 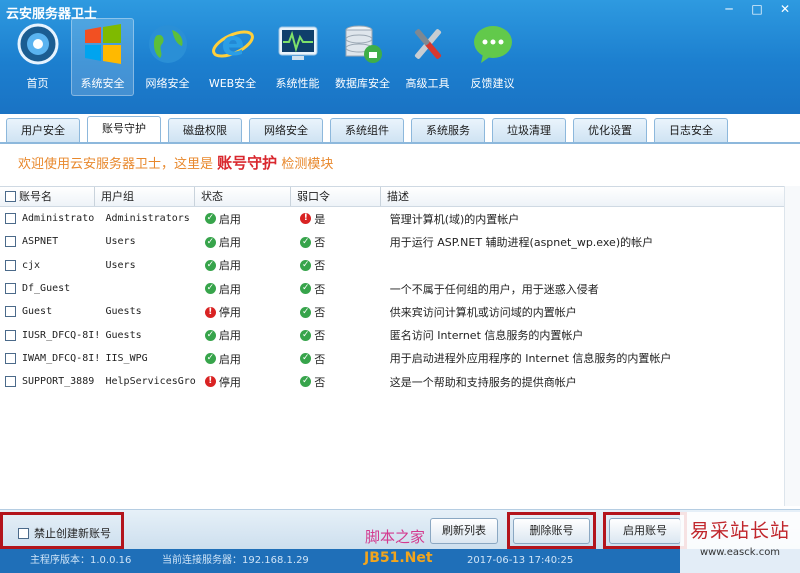 What do you see at coordinates (530, 359) in the screenshot?
I see `cell-description: 用于启动进程外应用程序的 Internet 信息服务的内置帐户` at bounding box center [530, 359].